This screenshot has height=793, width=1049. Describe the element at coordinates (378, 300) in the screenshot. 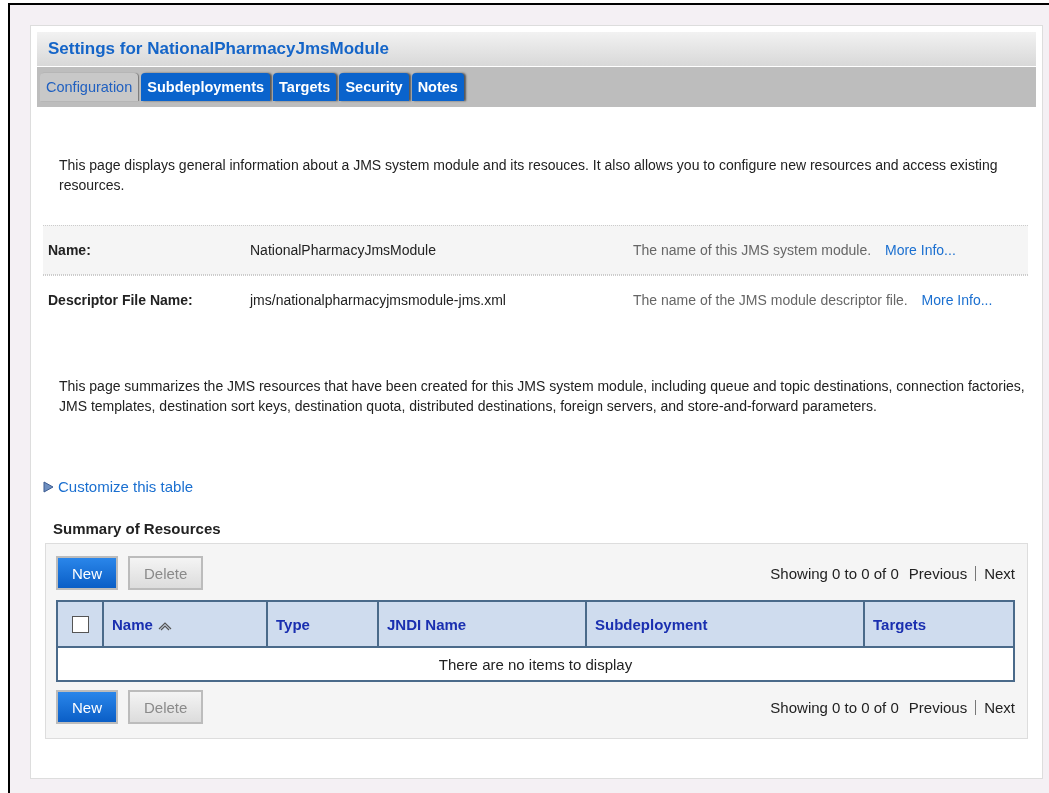

I see `field-value: jms/nationalpharmacyjmsmodule-jms.xml` at that location.